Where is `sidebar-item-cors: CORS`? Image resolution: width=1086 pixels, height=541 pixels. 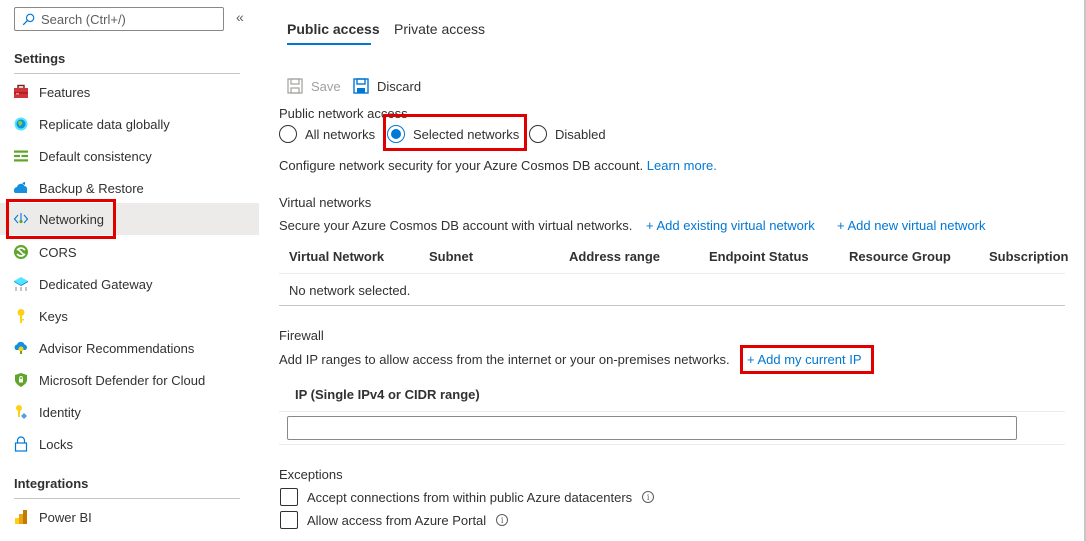
sidebar-item-cors: CORS is located at coordinates (129, 252).